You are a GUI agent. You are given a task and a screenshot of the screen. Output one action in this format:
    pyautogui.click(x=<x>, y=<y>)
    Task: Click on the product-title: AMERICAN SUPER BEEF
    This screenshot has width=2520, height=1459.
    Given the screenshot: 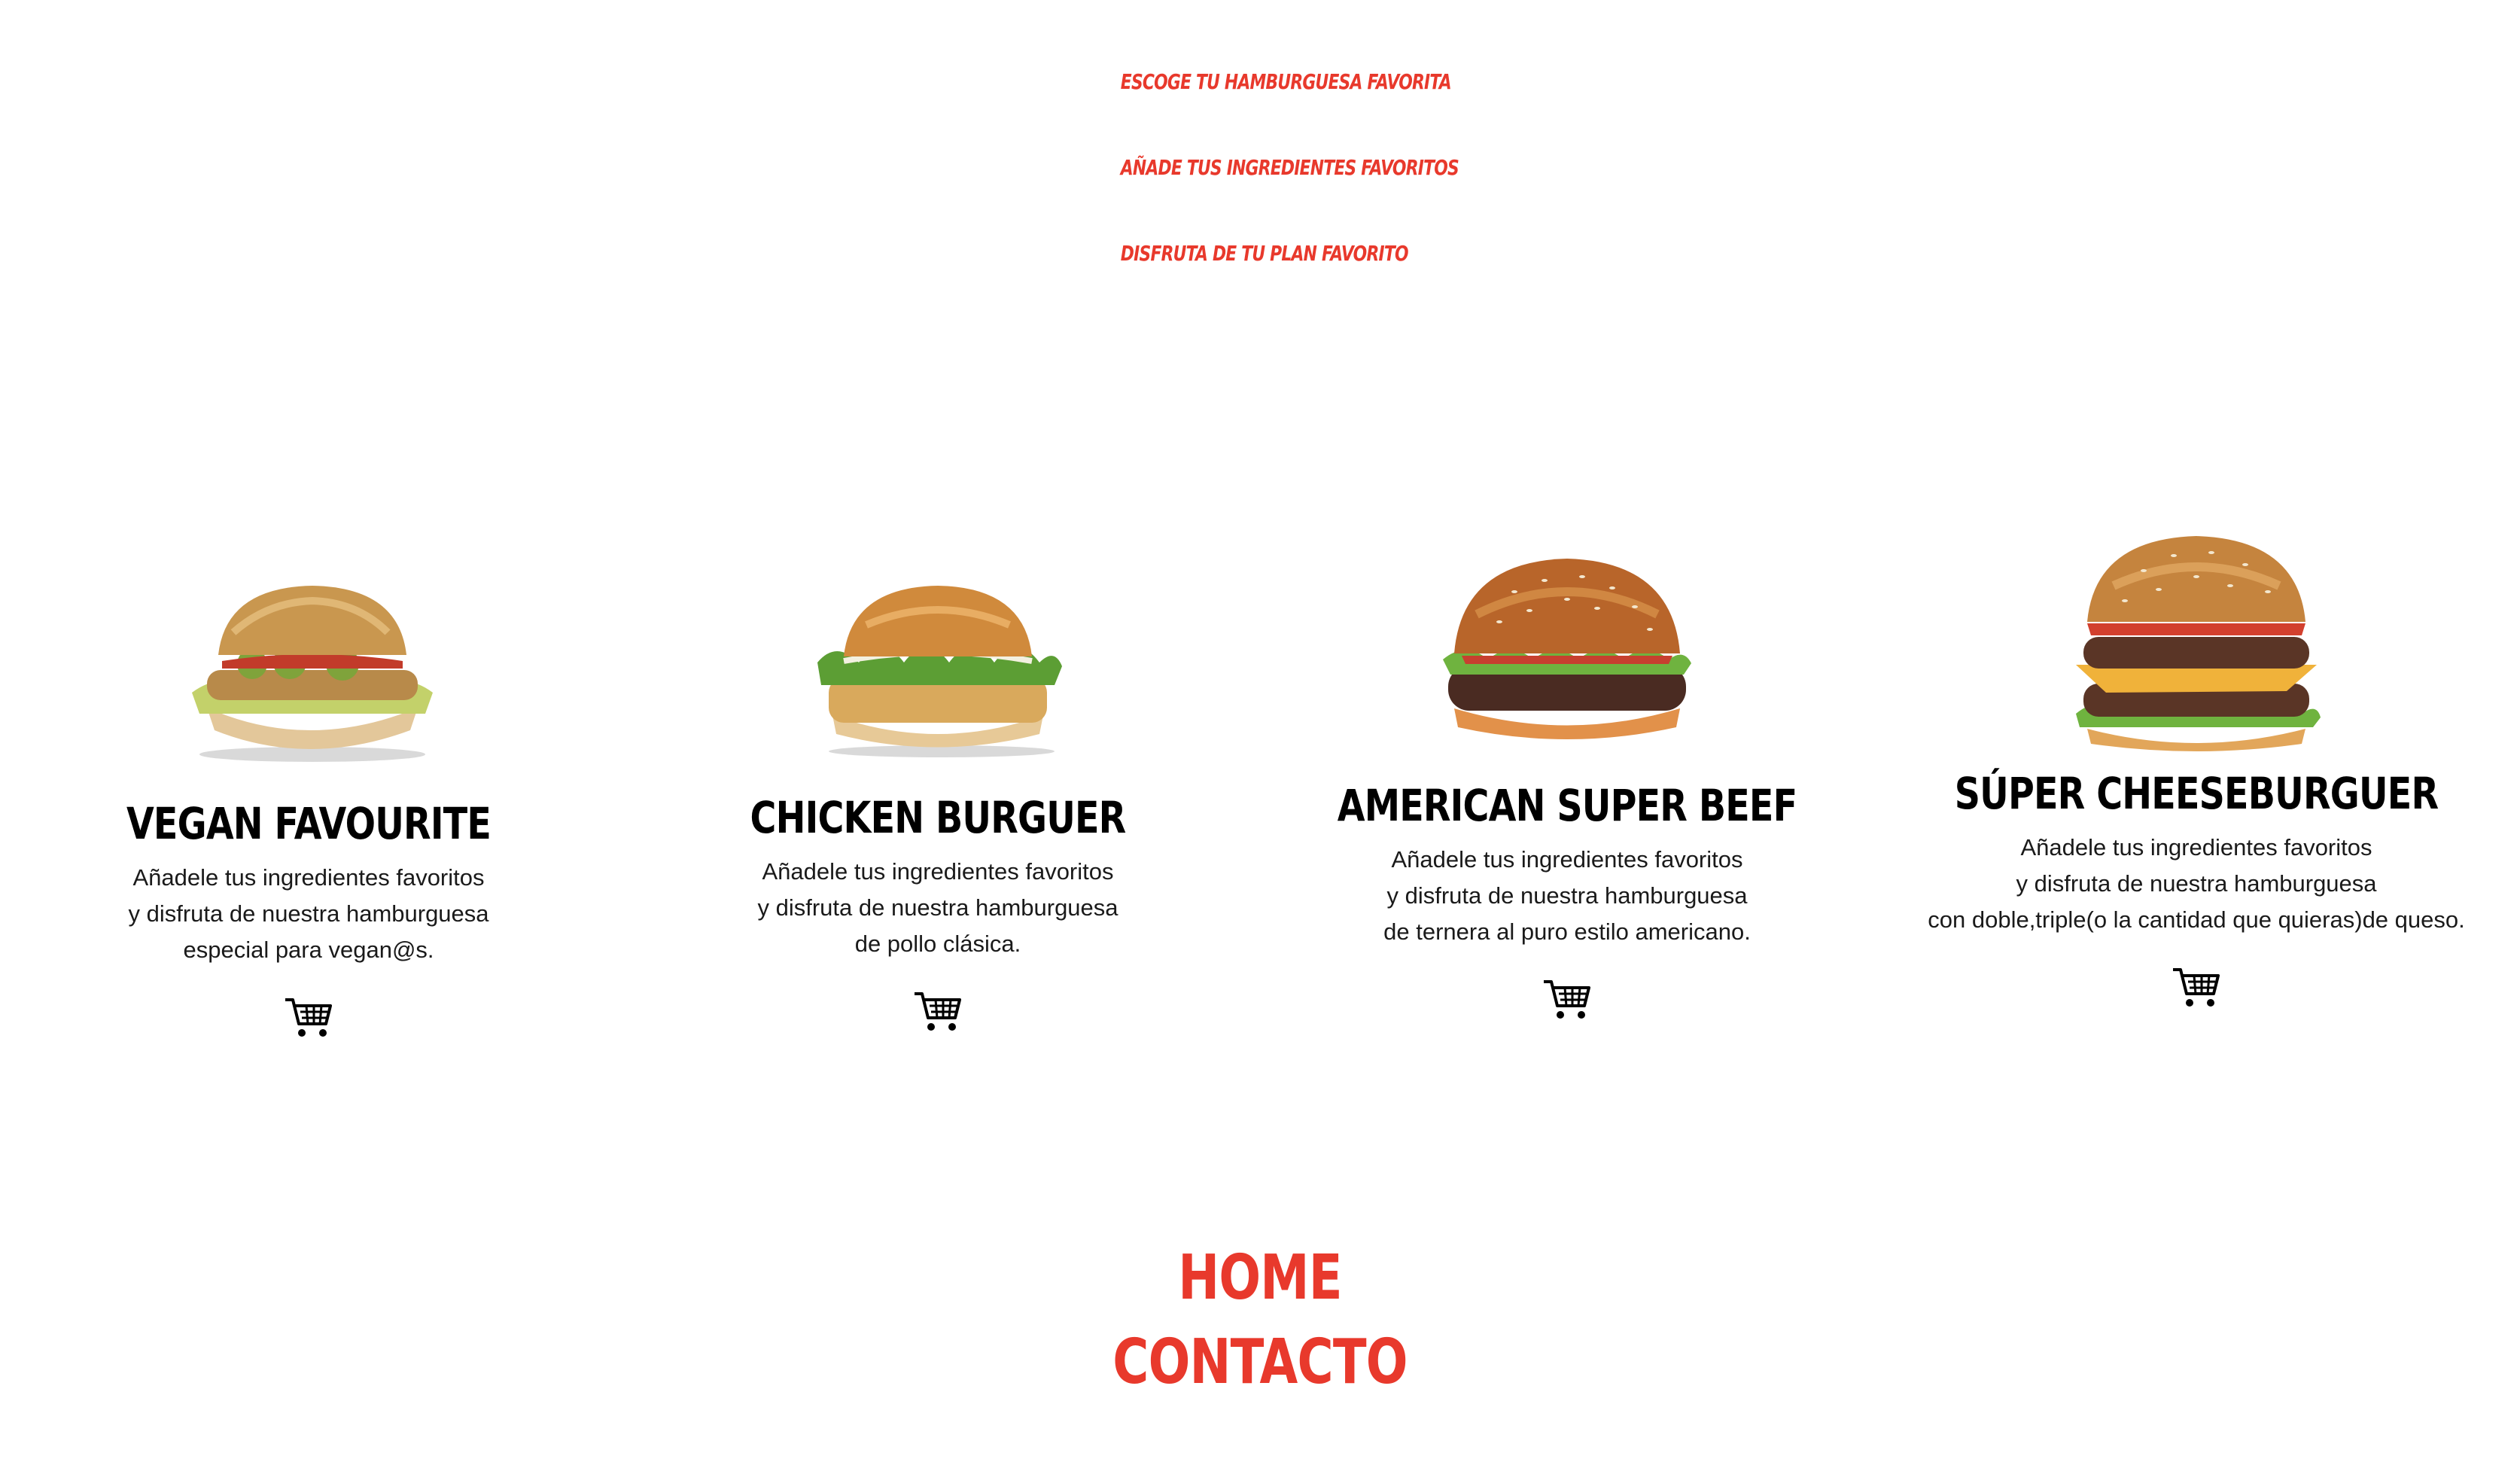 What is the action you would take?
    pyautogui.click(x=1567, y=805)
    